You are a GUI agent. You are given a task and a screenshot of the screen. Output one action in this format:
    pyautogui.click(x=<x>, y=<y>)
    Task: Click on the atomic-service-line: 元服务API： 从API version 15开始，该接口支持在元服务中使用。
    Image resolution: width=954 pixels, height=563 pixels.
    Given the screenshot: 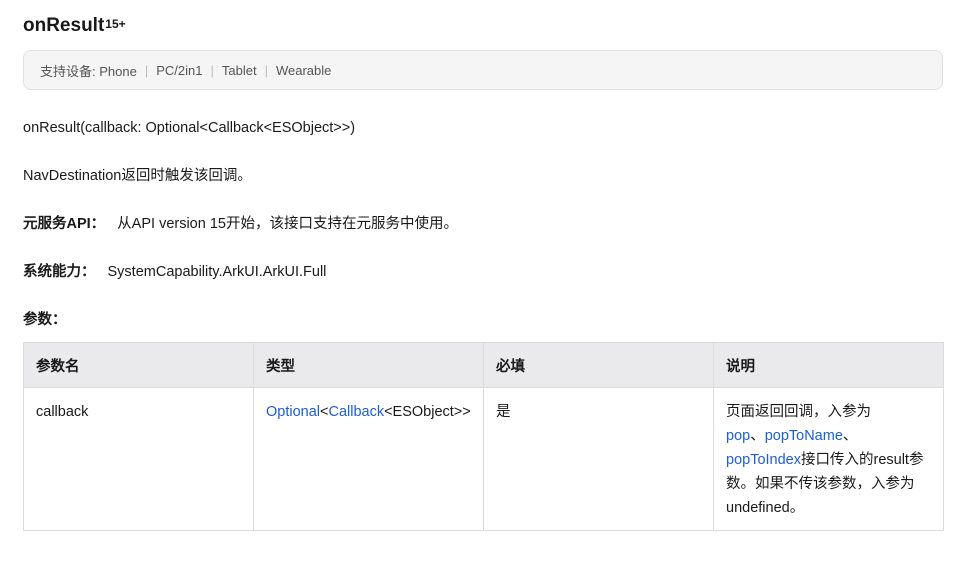 What is the action you would take?
    pyautogui.click(x=483, y=224)
    